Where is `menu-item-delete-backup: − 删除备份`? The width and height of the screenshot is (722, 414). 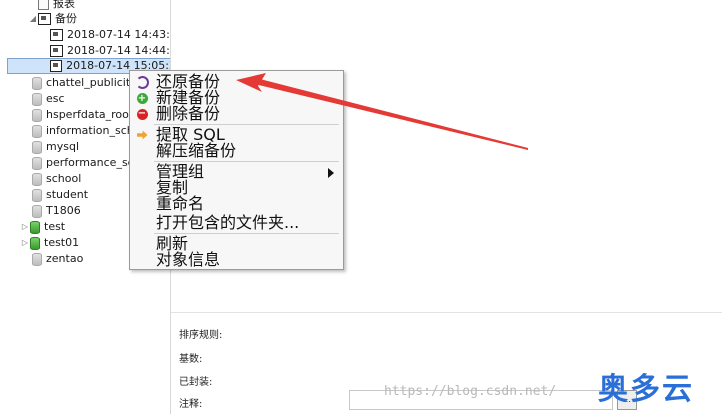
menu-item-delete-backup: − 删除备份 is located at coordinates (236, 114).